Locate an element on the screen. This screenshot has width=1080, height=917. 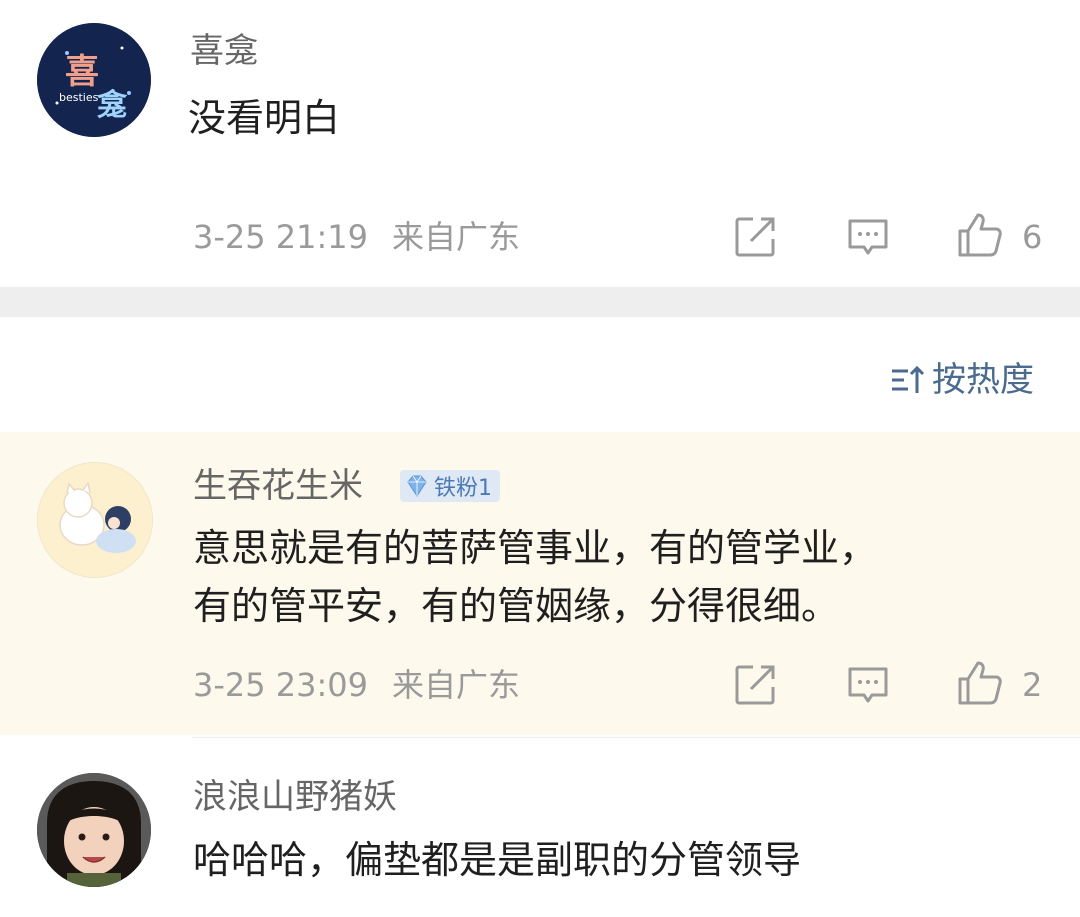
comment-text: 哈哈哈，偏垫都是是副职的分管领导 is located at coordinates (497, 860).